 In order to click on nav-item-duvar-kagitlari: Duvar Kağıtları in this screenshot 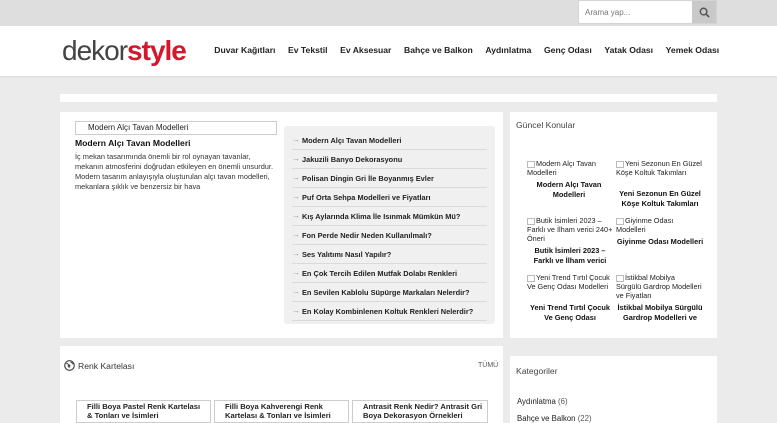, I will do `click(244, 50)`.